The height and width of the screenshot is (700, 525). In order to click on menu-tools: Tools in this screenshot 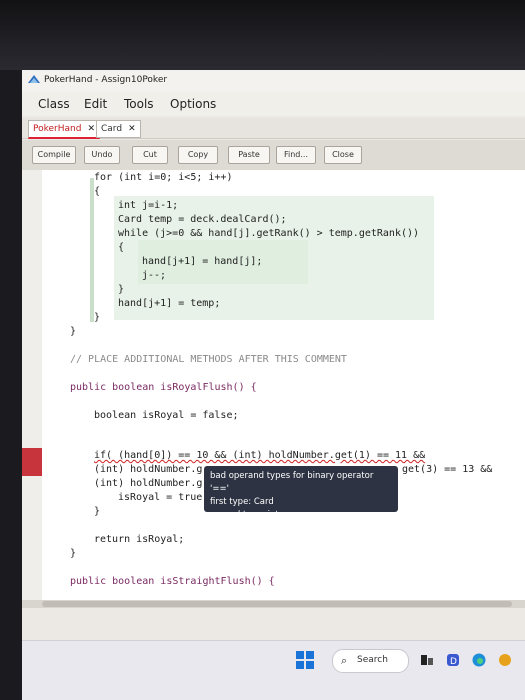, I will do `click(139, 104)`.